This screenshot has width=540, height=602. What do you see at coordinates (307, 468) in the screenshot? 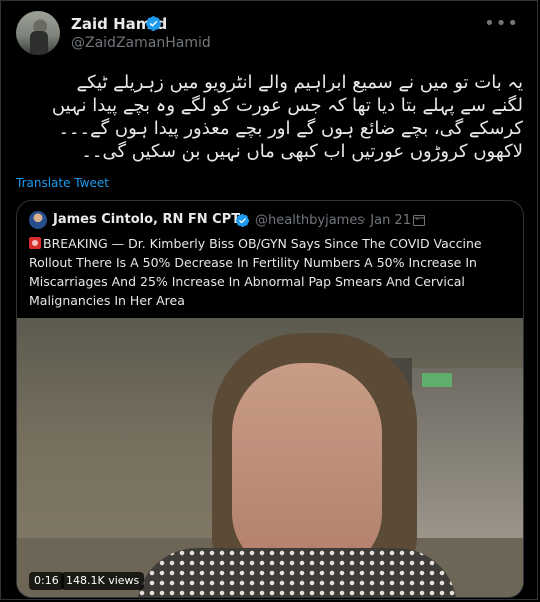
I see `video-person-face` at bounding box center [307, 468].